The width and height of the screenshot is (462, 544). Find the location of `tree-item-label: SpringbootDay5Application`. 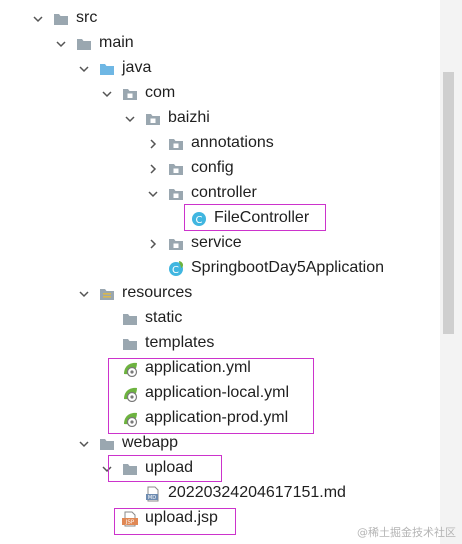

tree-item-label: SpringbootDay5Application is located at coordinates (288, 267).